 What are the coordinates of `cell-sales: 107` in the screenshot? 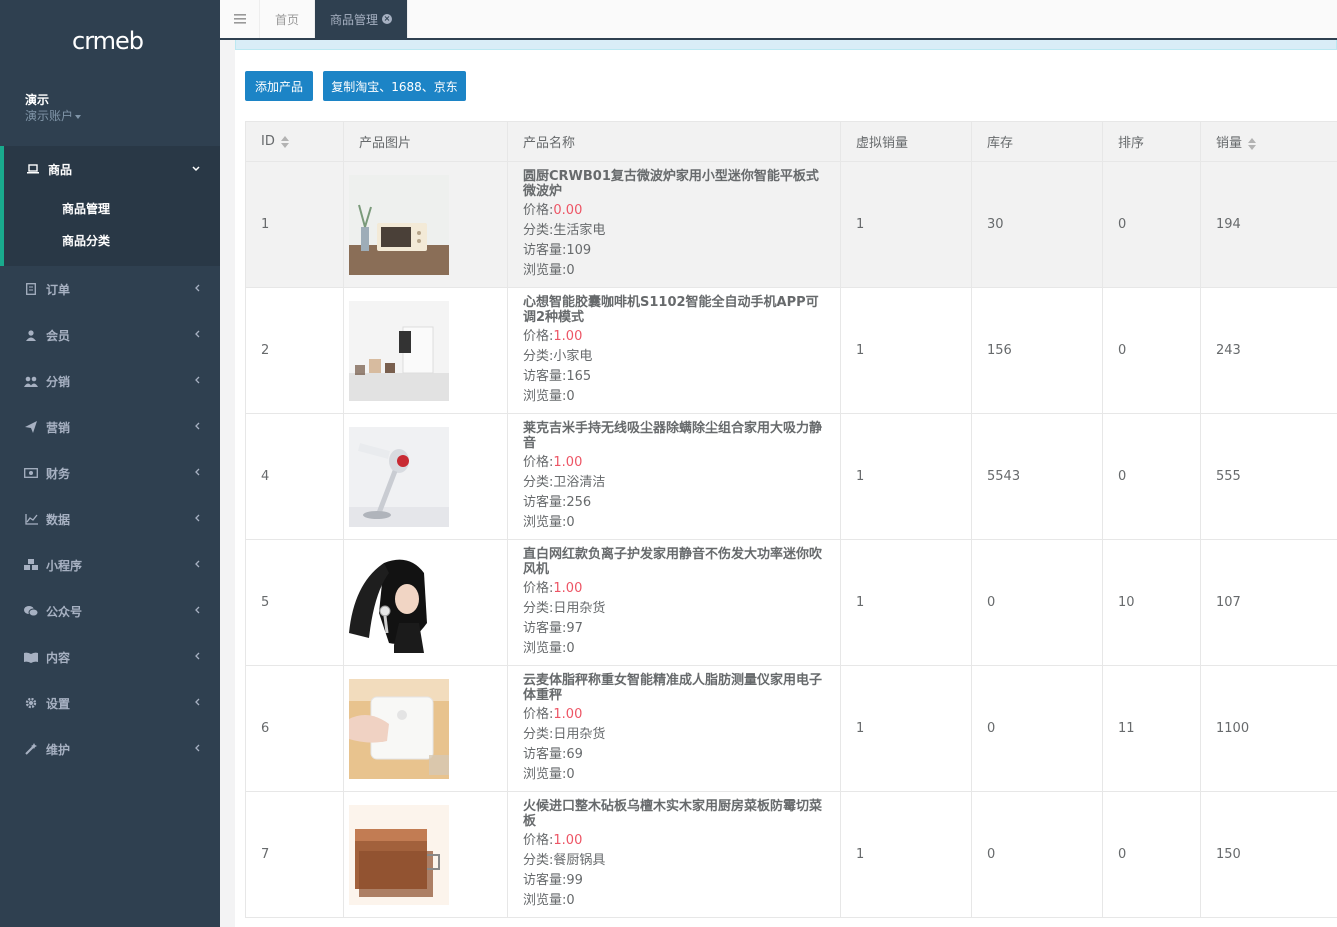 It's located at (1268, 602).